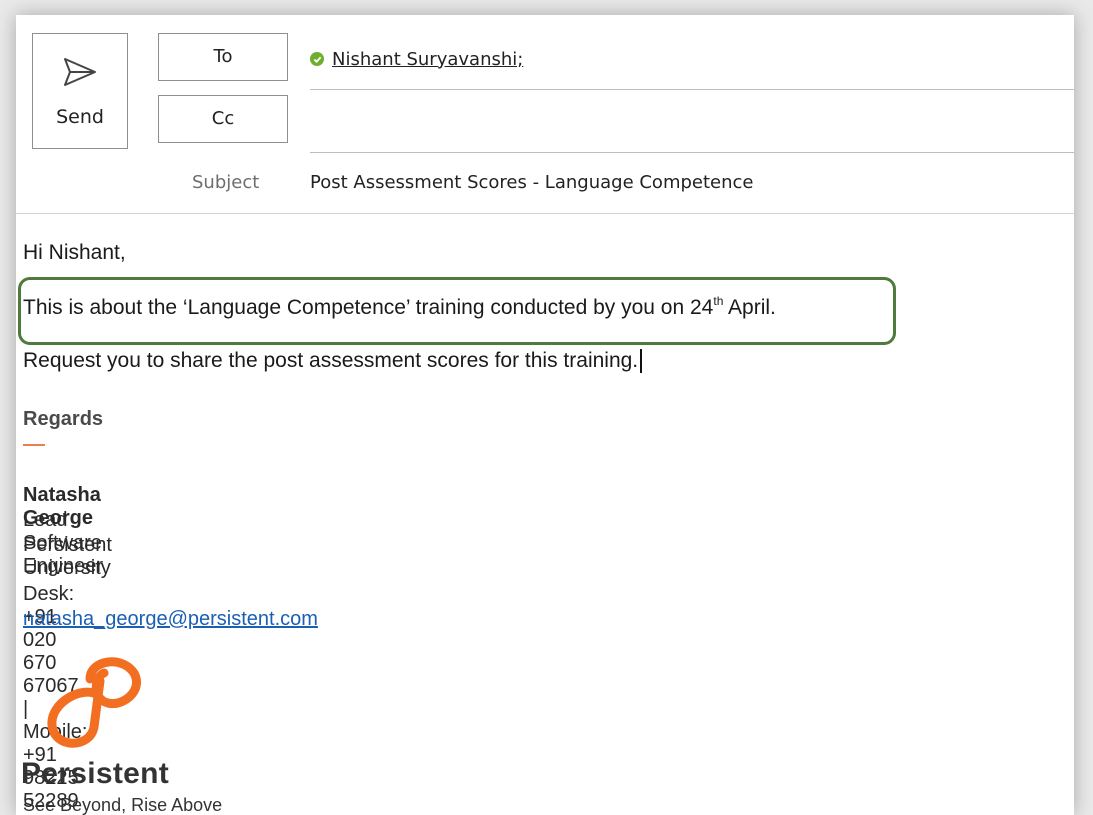 This screenshot has width=1093, height=815. I want to click on recipient-name: Nishant Suryavanshi;, so click(427, 59).